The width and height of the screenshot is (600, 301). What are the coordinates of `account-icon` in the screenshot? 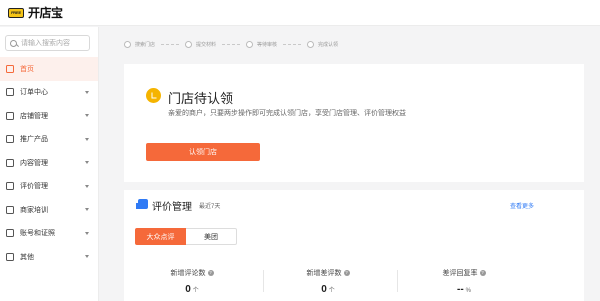 It's located at (10, 233).